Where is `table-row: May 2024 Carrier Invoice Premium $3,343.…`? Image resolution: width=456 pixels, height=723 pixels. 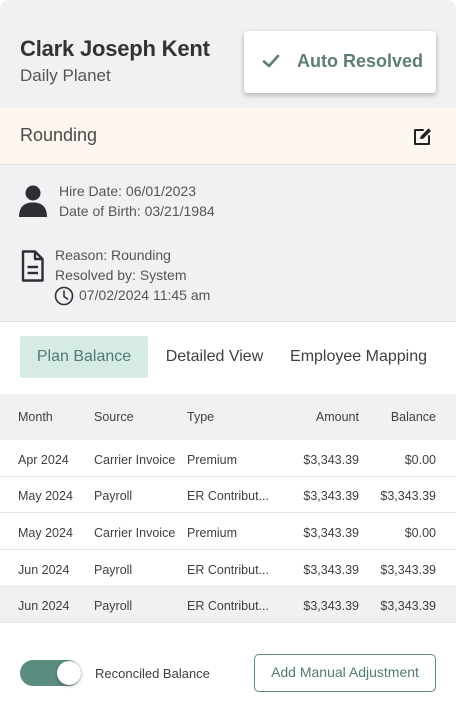 table-row: May 2024 Carrier Invoice Premium $3,343.… is located at coordinates (228, 532).